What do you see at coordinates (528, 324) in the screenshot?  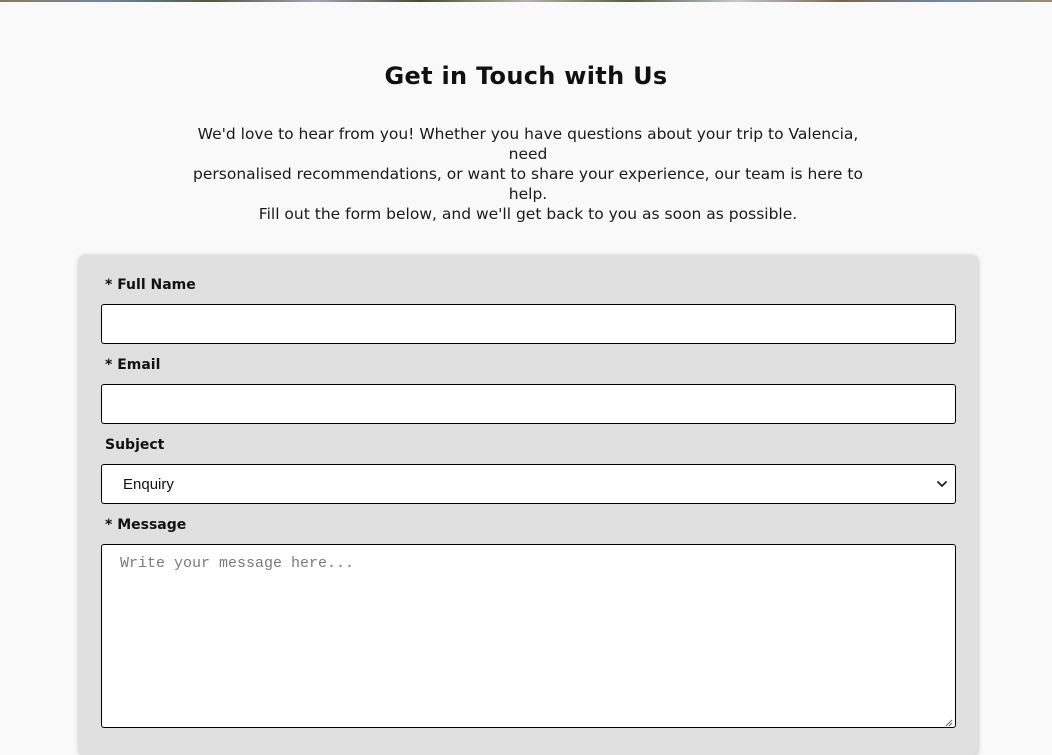 I see `full-name-input` at bounding box center [528, 324].